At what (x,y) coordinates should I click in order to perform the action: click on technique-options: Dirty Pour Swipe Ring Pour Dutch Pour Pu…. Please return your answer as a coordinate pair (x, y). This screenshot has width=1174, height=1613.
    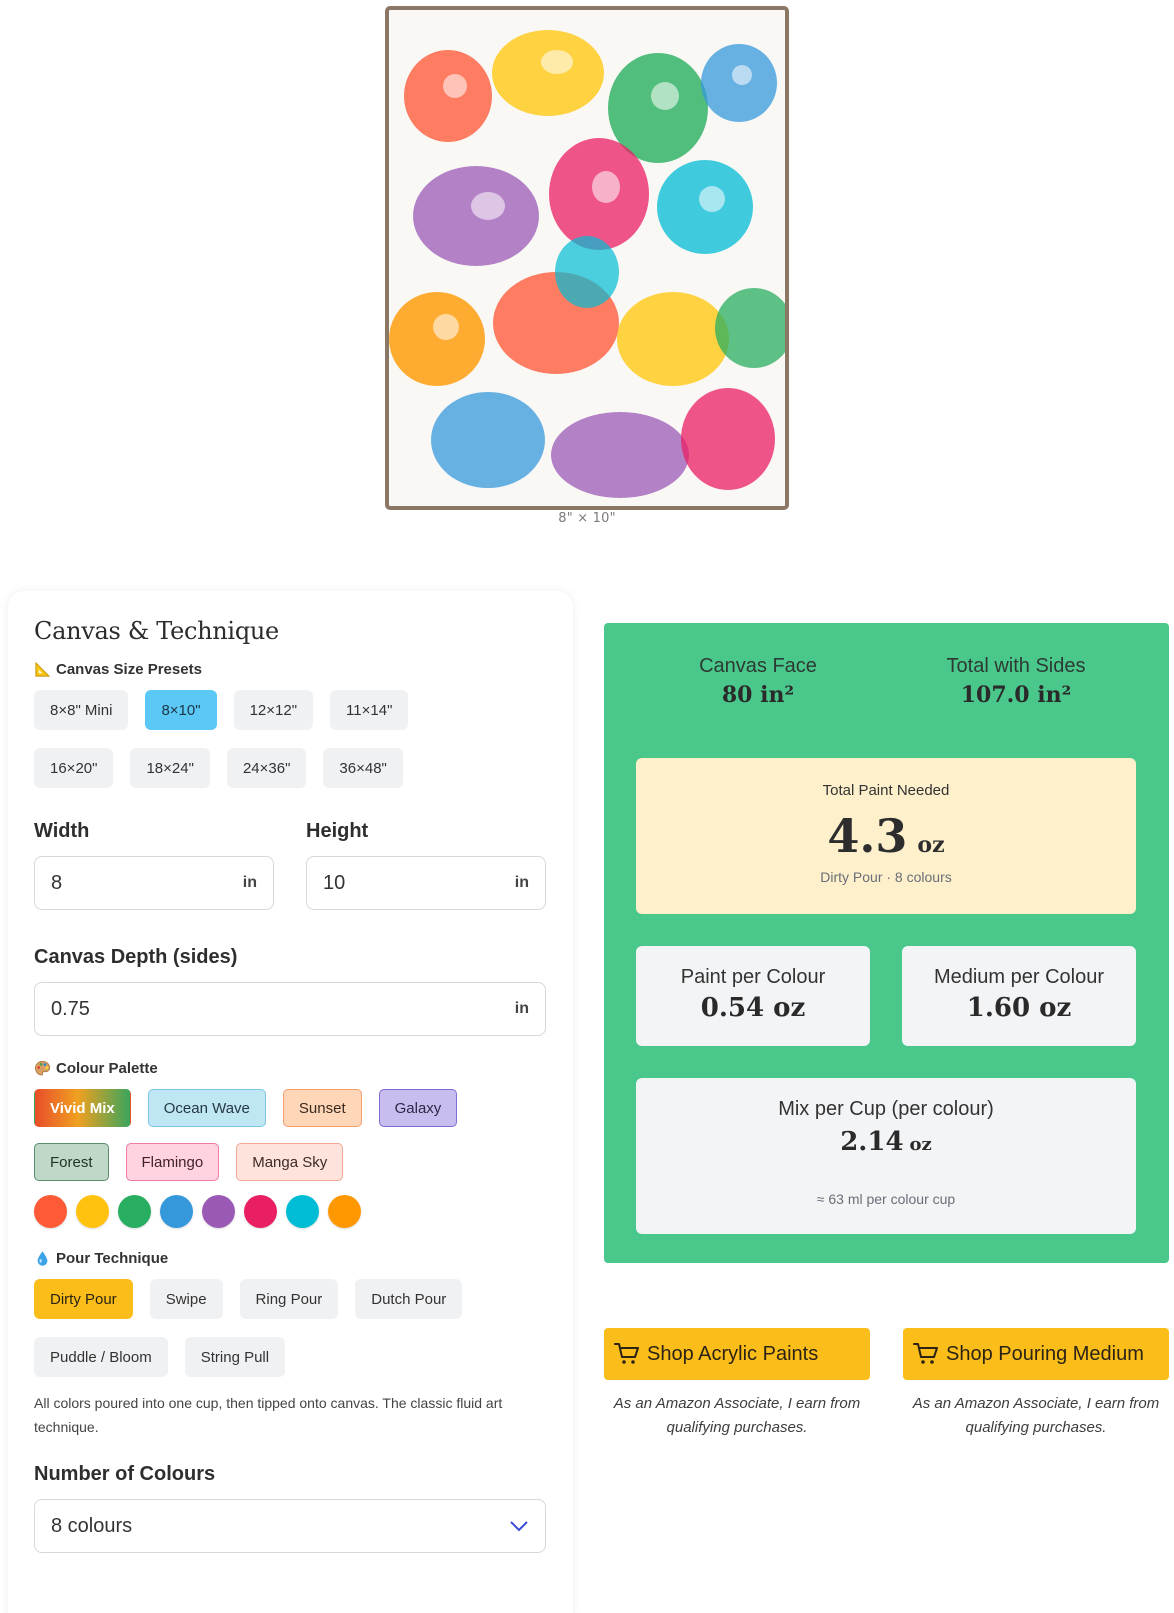
    Looking at the image, I should click on (269, 1328).